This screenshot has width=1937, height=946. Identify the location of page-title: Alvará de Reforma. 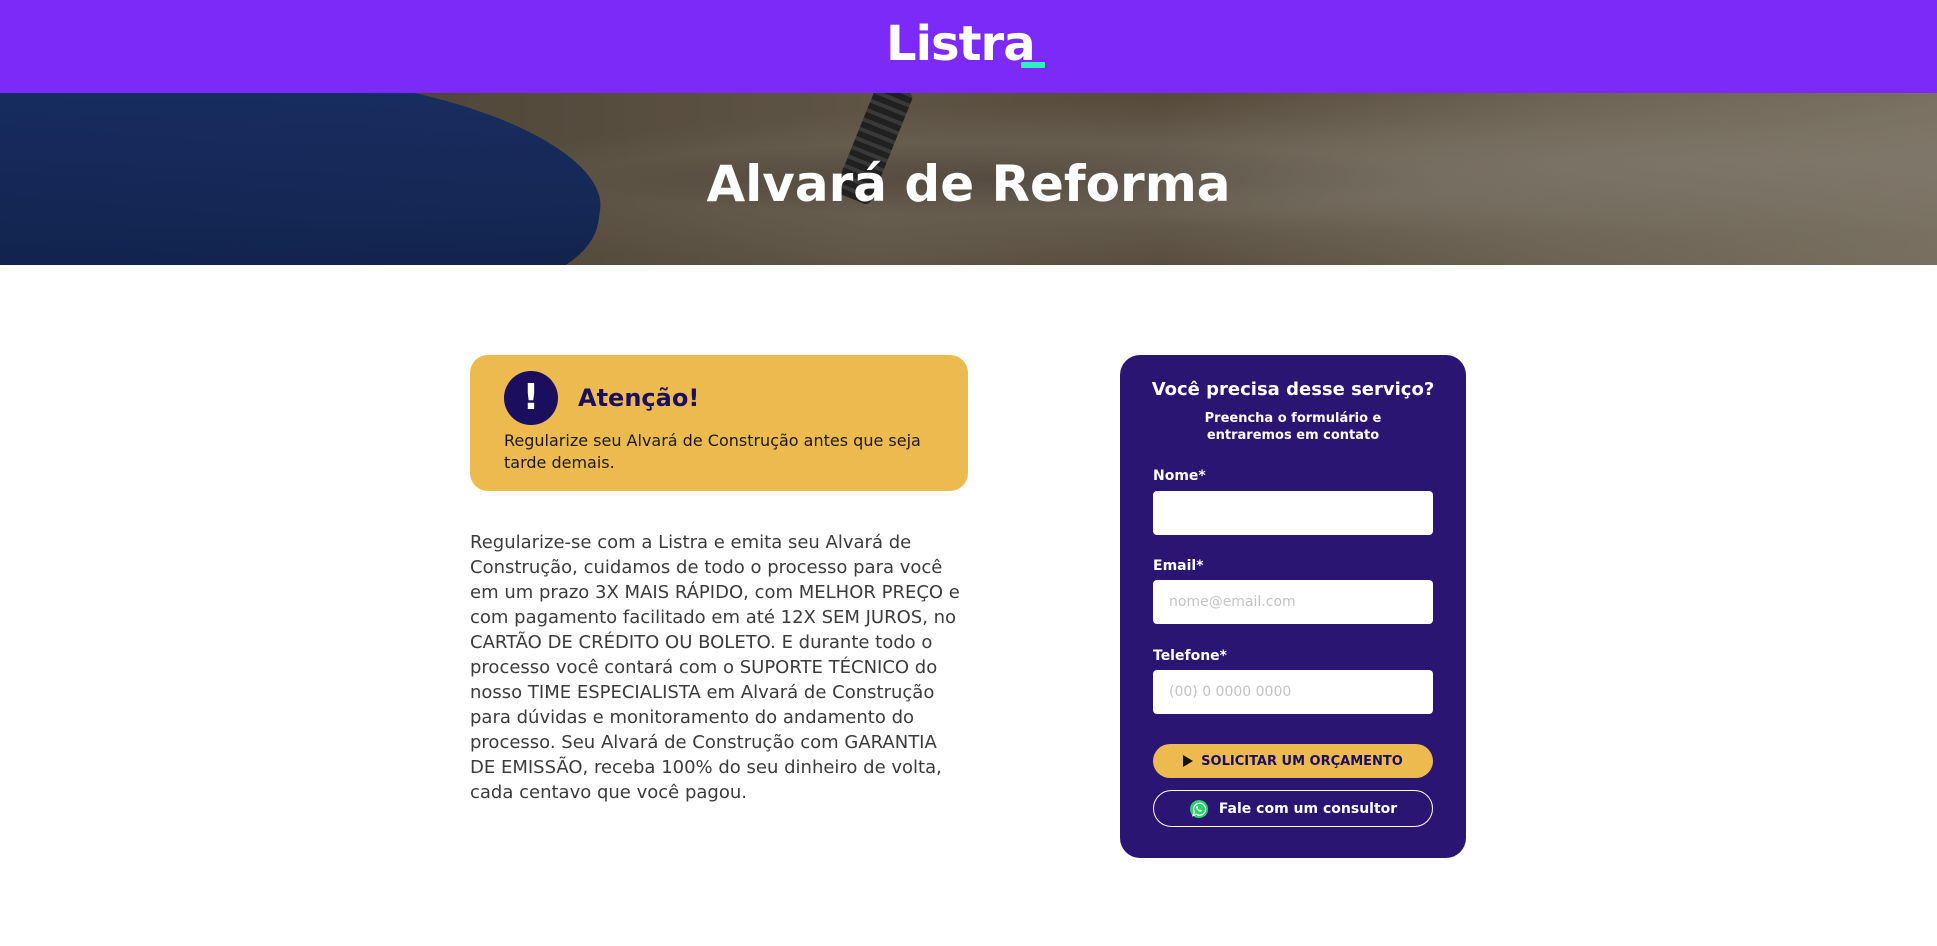
(968, 184).